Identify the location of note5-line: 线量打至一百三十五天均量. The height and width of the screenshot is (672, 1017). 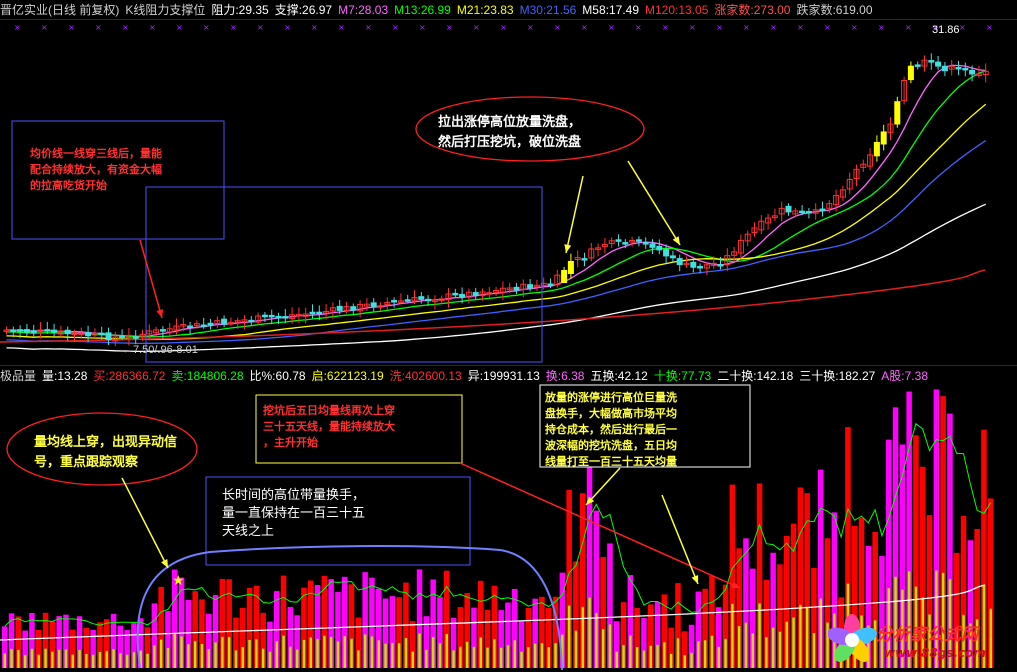
(611, 461).